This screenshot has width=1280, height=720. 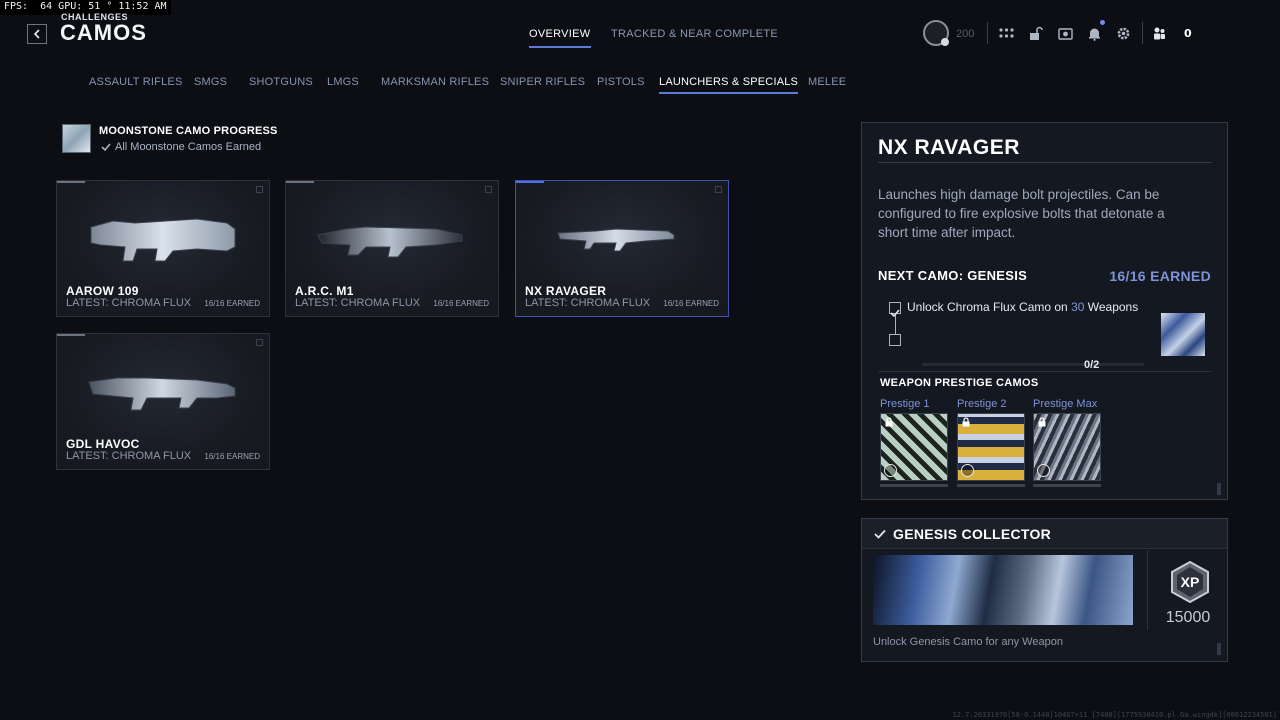 What do you see at coordinates (1123, 33) in the screenshot?
I see `gear-icon` at bounding box center [1123, 33].